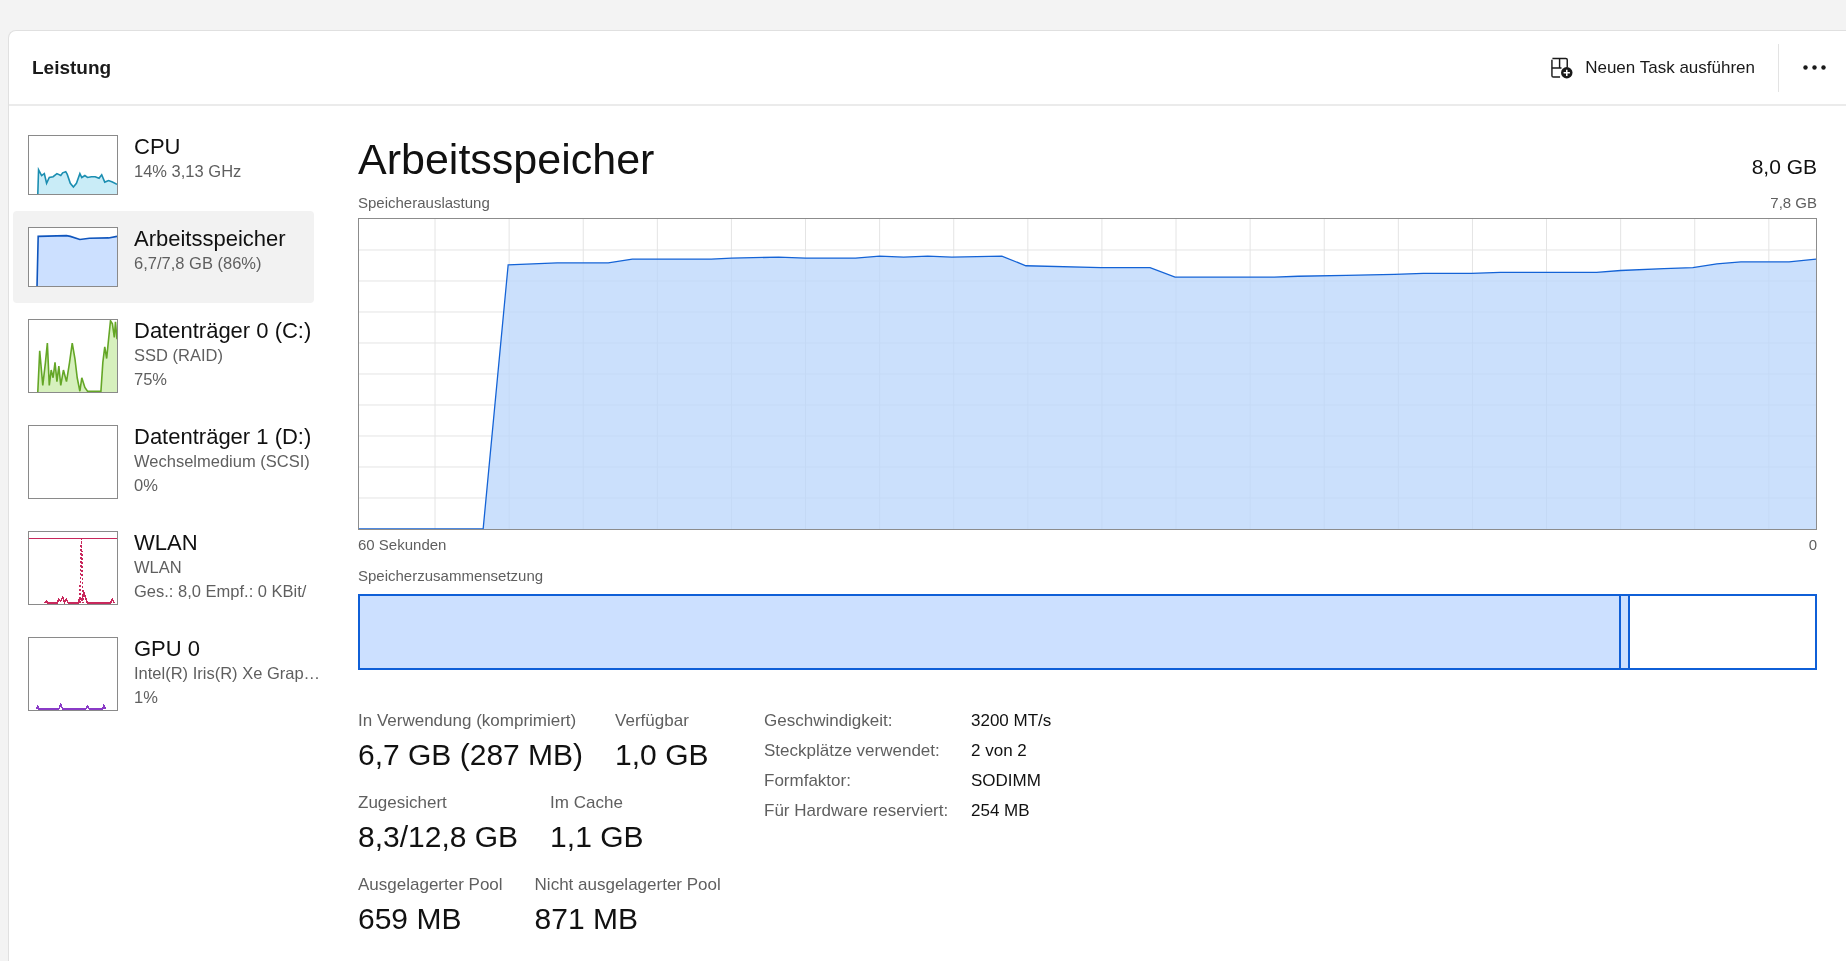 The width and height of the screenshot is (1846, 961). What do you see at coordinates (1562, 67) in the screenshot?
I see `window-plus-icon` at bounding box center [1562, 67].